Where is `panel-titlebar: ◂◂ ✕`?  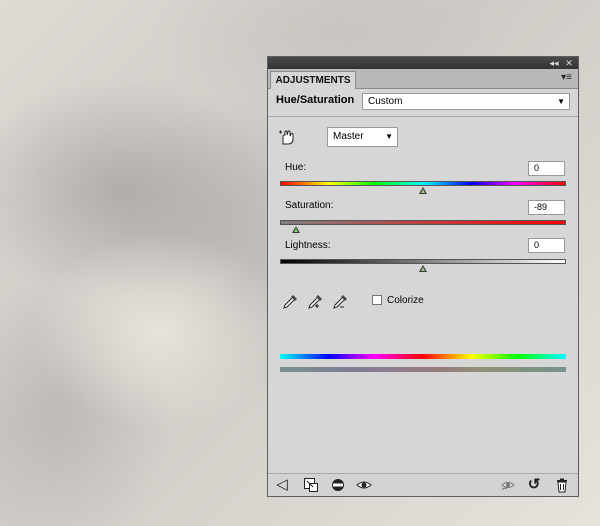
panel-titlebar: ◂◂ ✕ is located at coordinates (423, 63).